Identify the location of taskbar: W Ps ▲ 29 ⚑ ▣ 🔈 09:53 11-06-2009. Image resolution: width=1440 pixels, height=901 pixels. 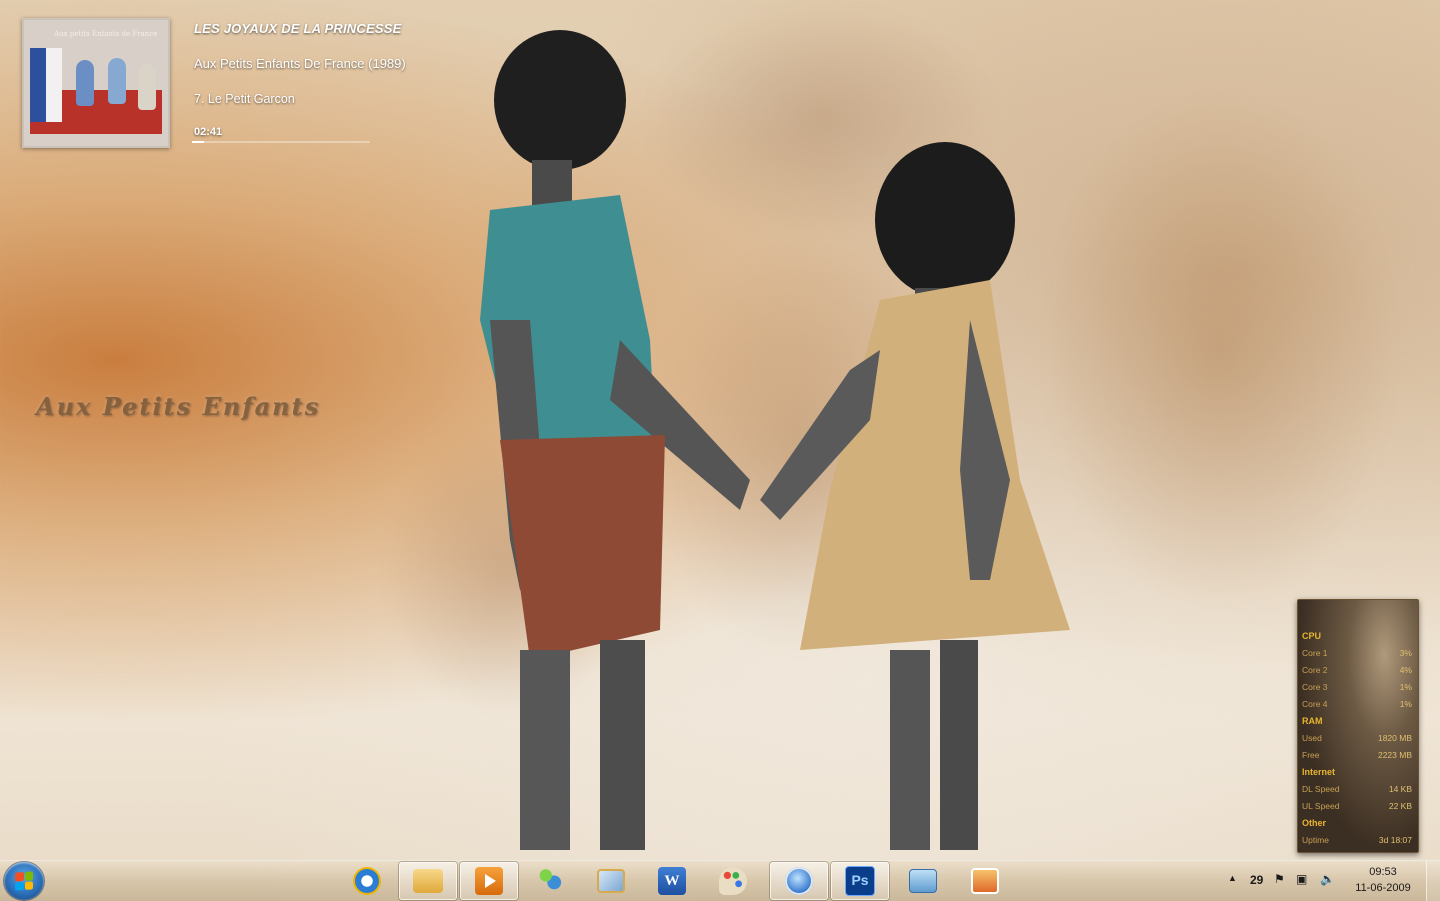
(720, 880).